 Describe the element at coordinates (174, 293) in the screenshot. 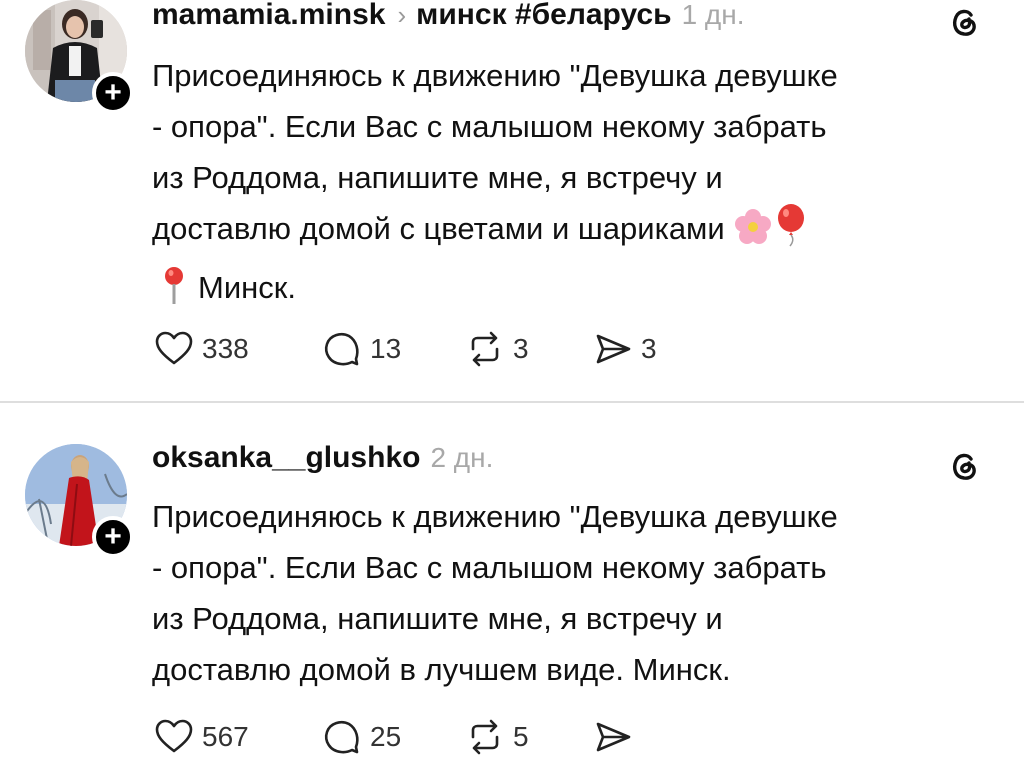

I see `round-pushpin-icon` at that location.